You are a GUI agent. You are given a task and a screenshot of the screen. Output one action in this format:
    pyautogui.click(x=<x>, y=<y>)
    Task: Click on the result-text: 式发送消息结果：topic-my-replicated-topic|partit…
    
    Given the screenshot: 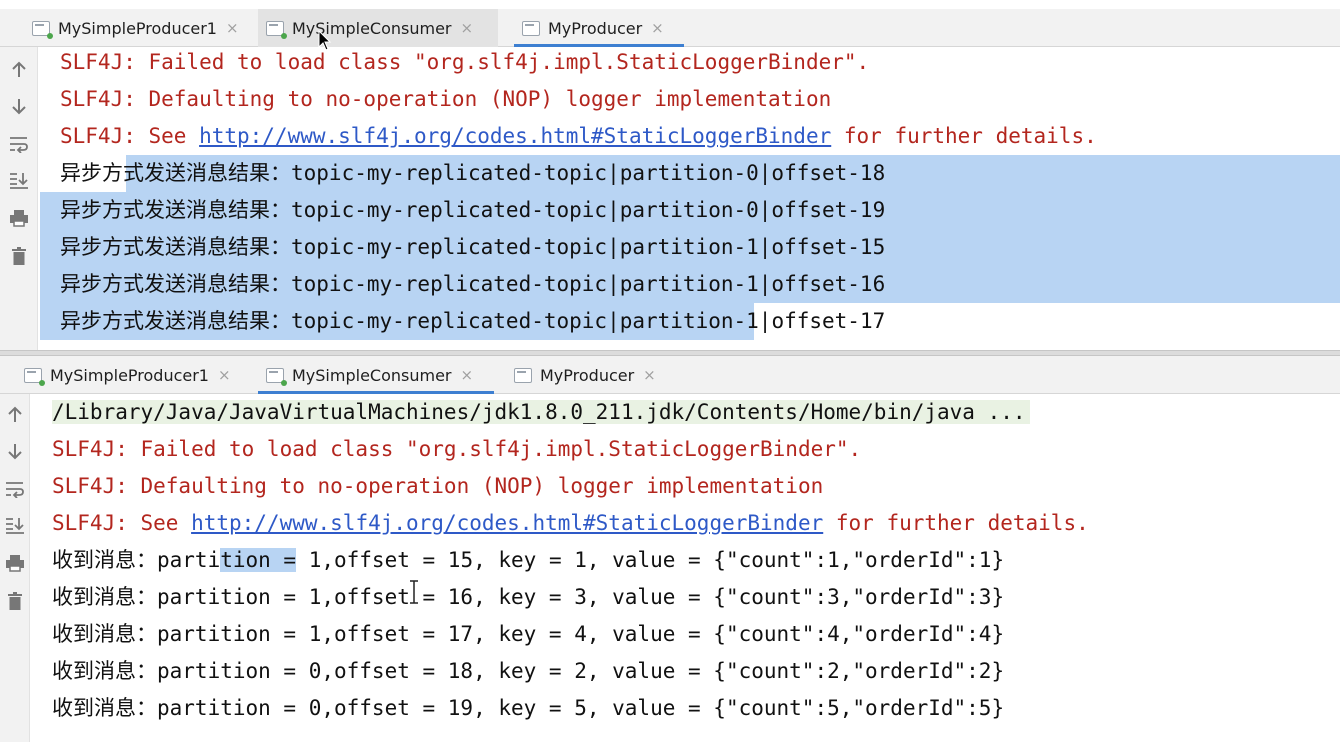 What is the action you would take?
    pyautogui.click(x=504, y=173)
    